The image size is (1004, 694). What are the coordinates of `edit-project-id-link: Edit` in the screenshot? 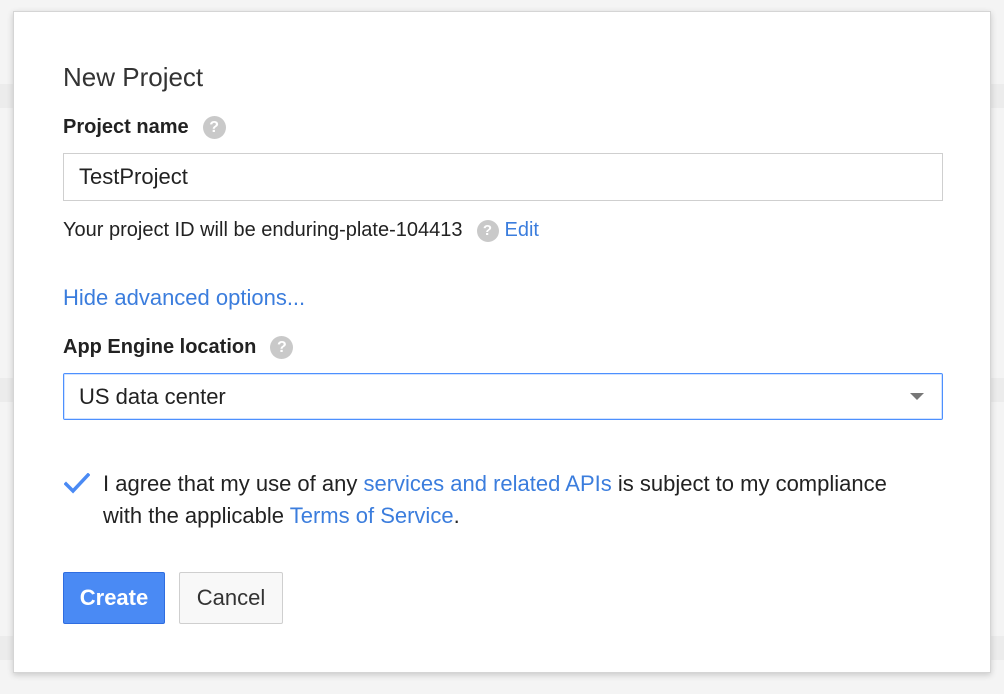 It's located at (522, 230).